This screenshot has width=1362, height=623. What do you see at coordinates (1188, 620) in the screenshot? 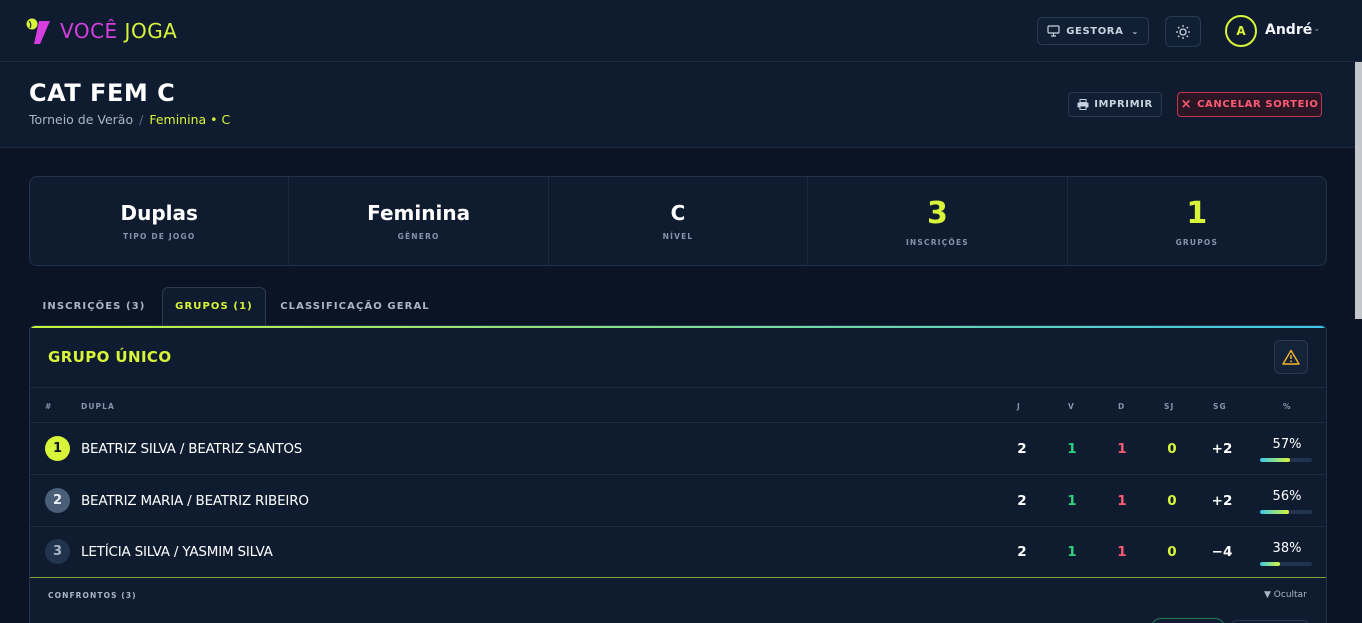
I see `match-status-badge` at bounding box center [1188, 620].